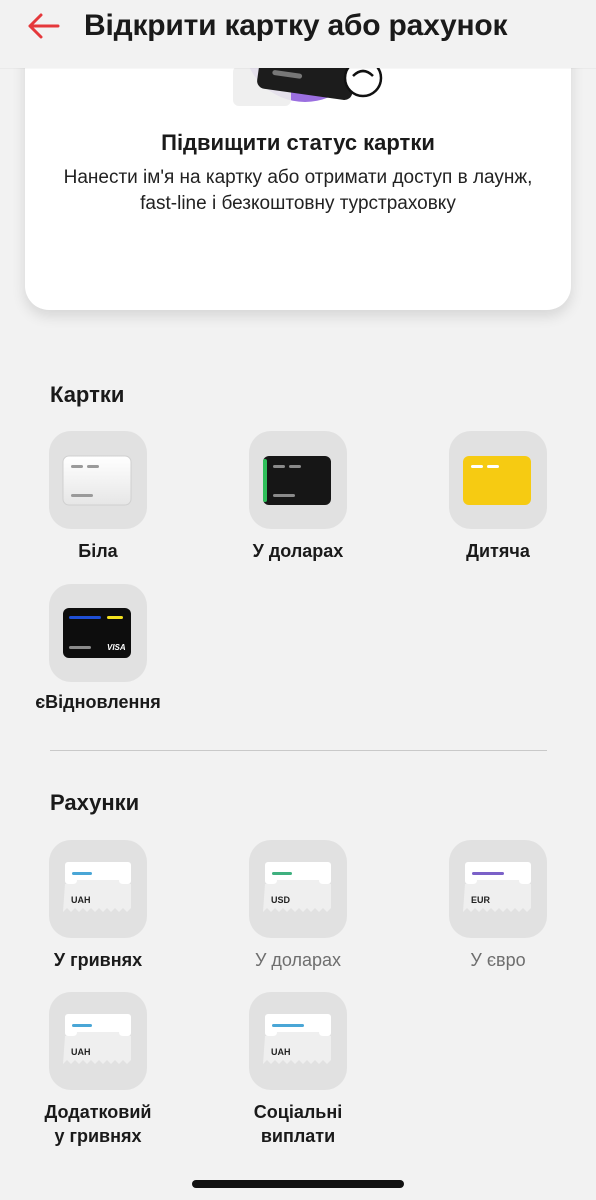 The height and width of the screenshot is (1200, 596). I want to click on card-option-label: Біла, so click(98, 551).